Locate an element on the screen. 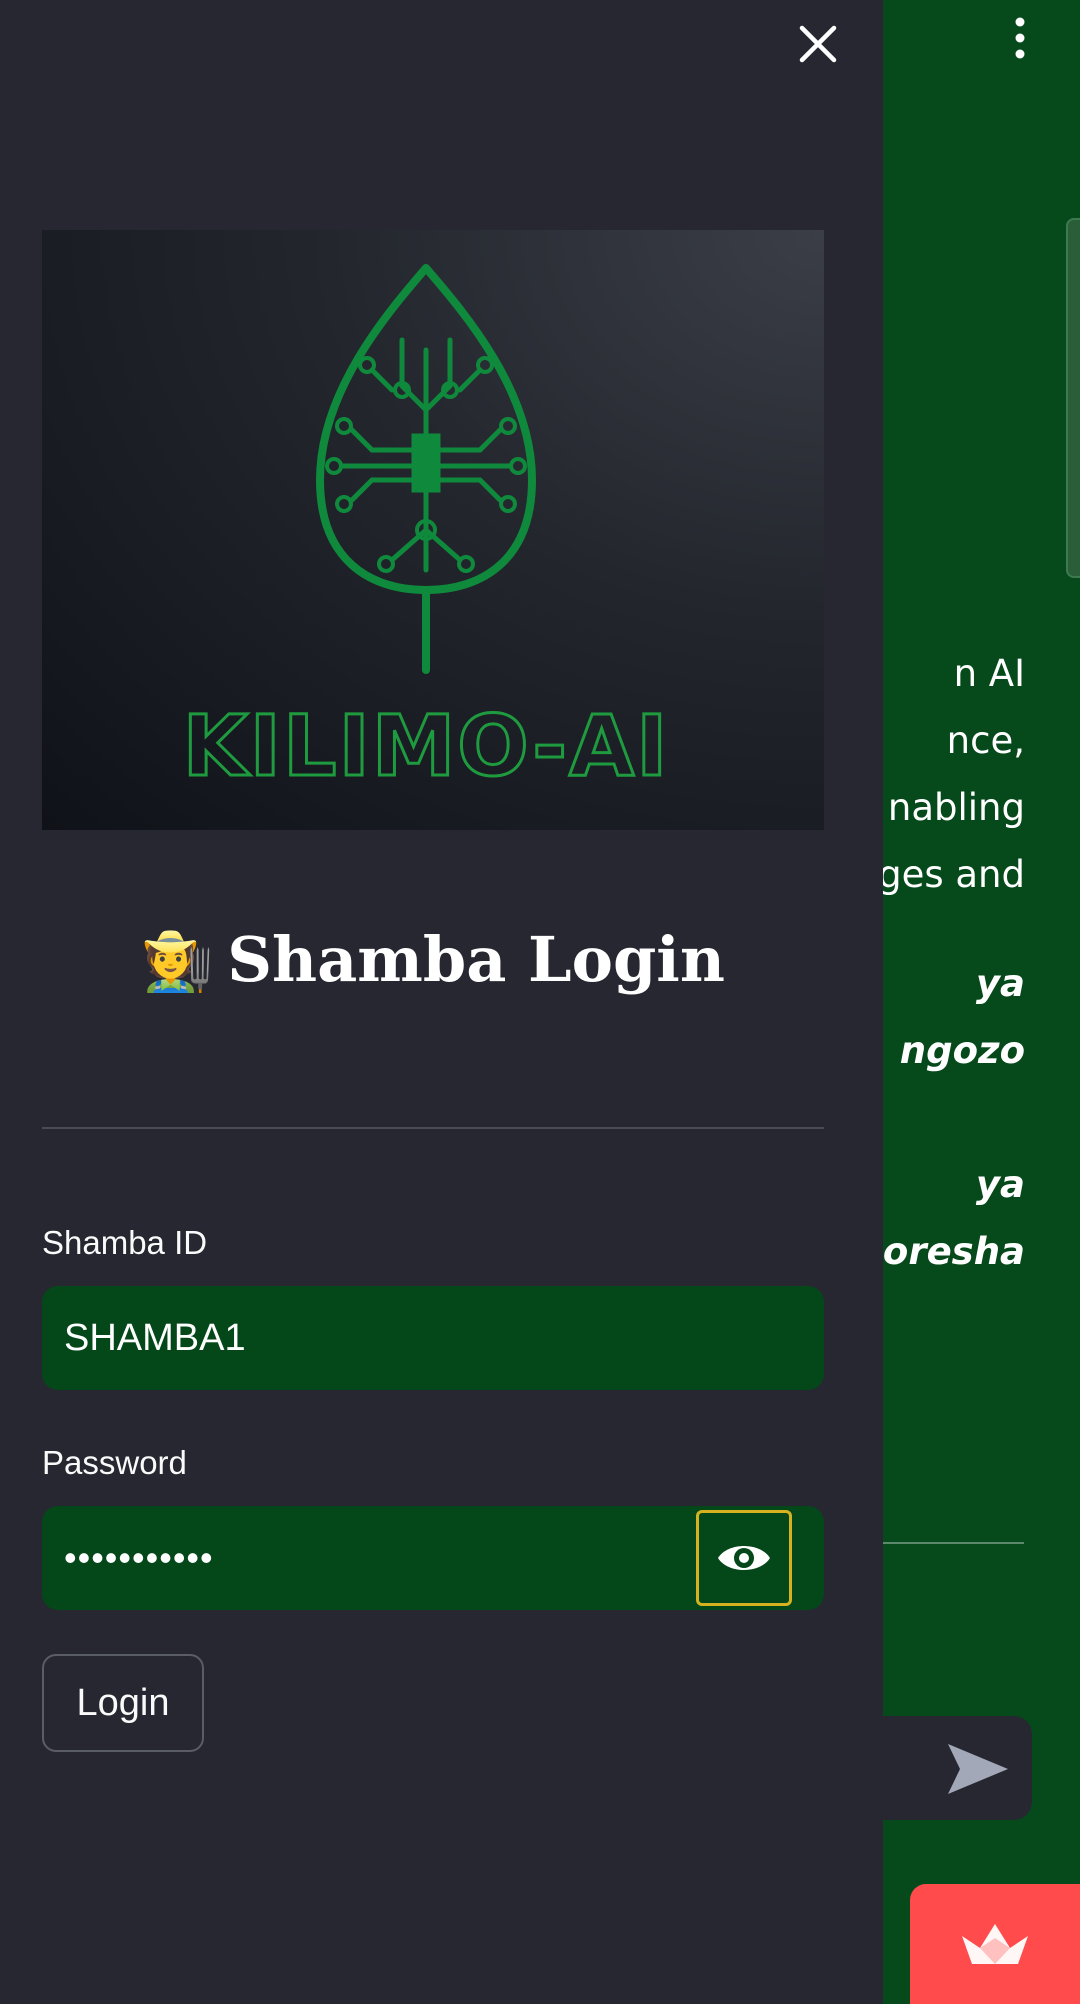  show-password-button is located at coordinates (744, 1558).